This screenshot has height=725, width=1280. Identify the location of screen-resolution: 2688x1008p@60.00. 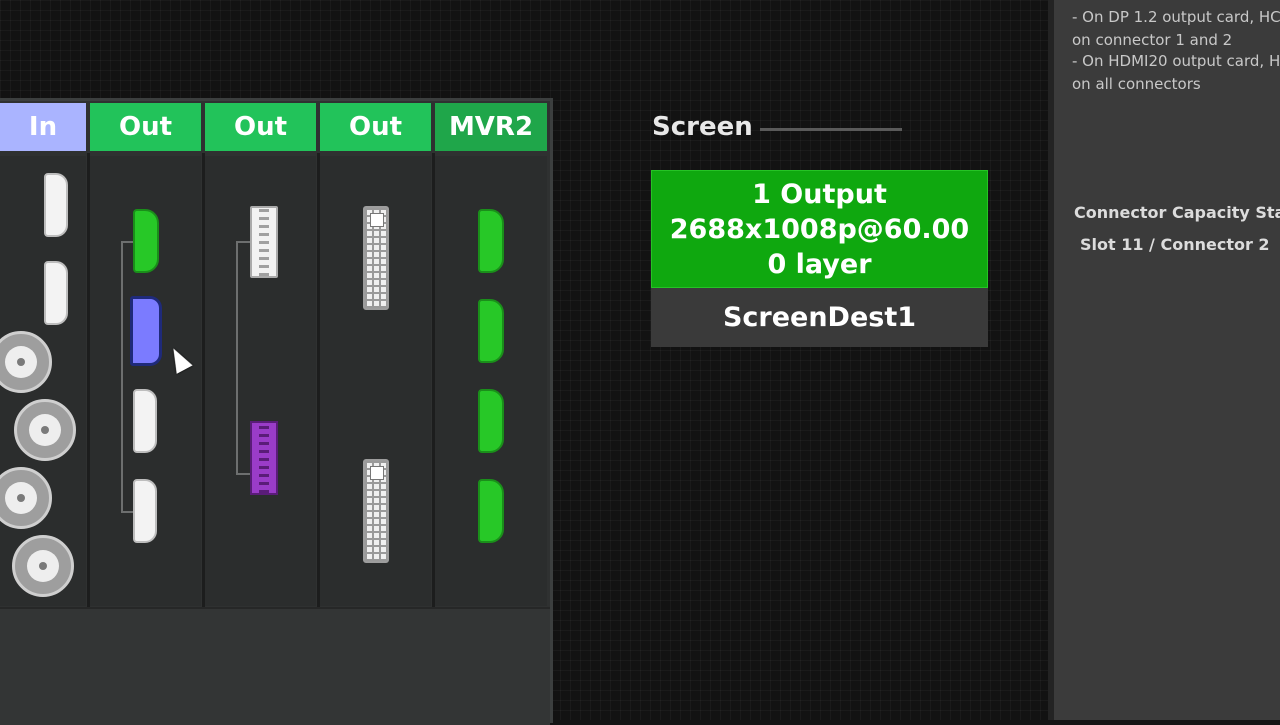
(819, 229).